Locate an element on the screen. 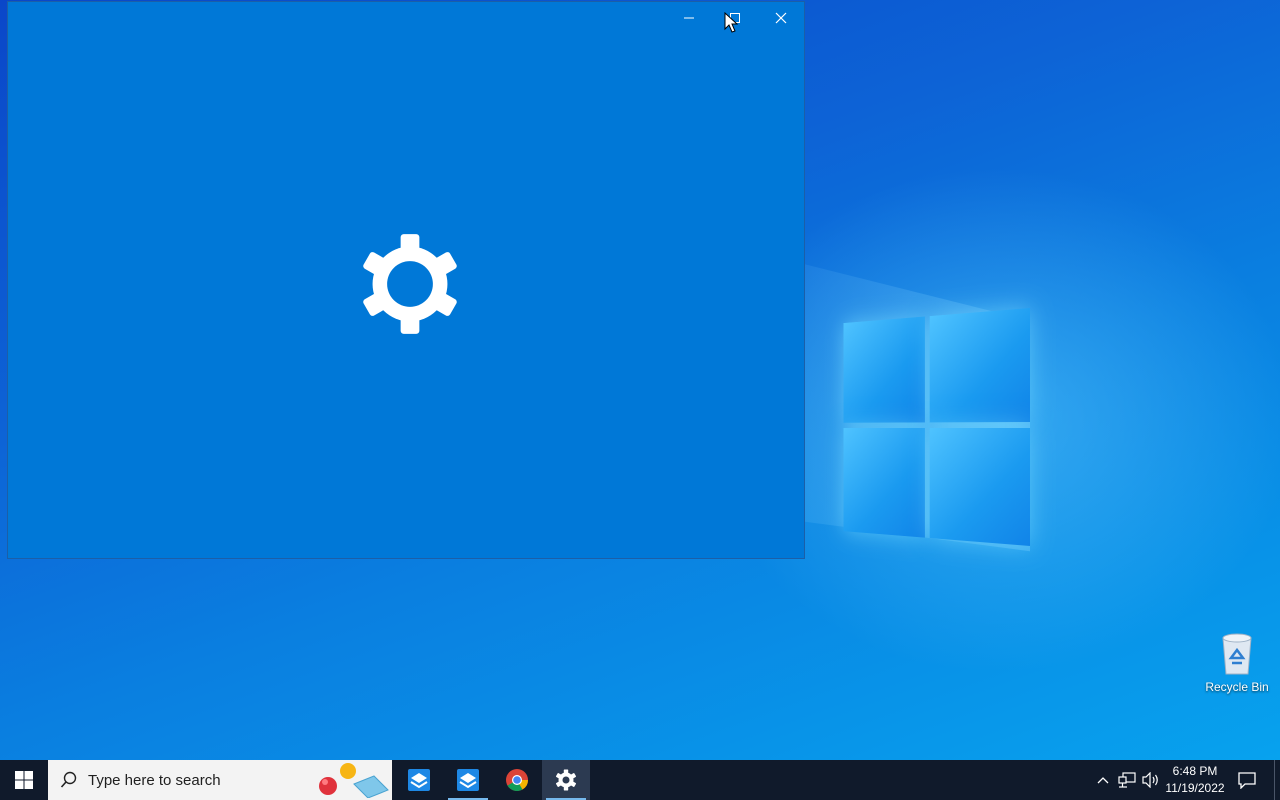 The width and height of the screenshot is (1280, 800). minimize-icon is located at coordinates (689, 18).